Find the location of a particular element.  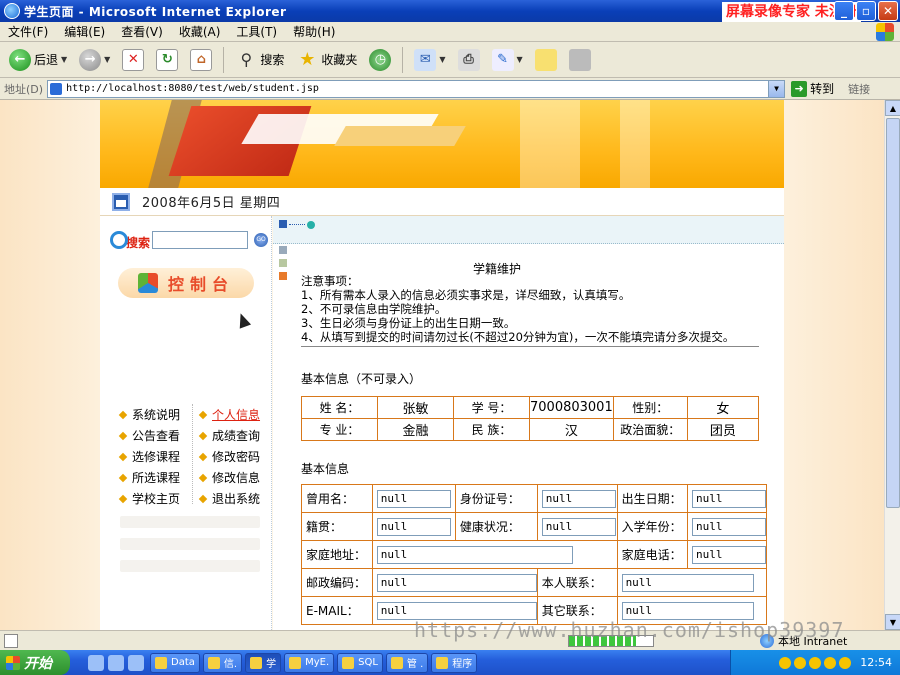

magnifier-icon is located at coordinates (119, 239).